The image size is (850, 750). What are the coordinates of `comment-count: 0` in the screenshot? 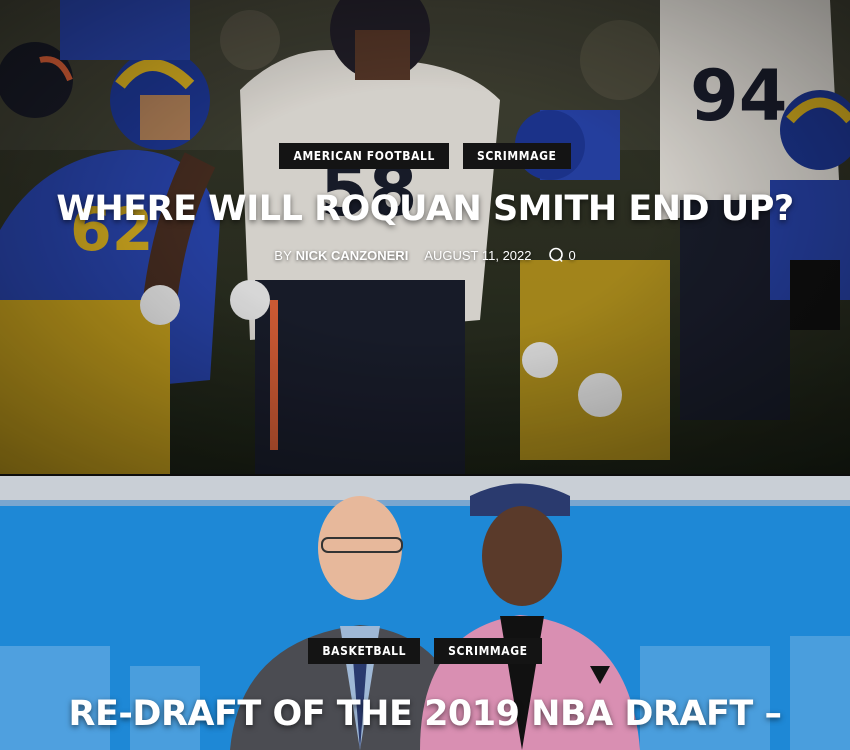 It's located at (572, 255).